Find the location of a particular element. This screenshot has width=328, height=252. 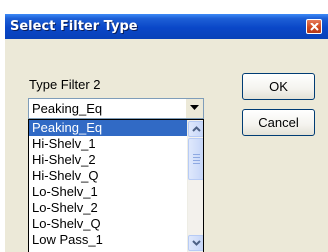

scroll-down-button is located at coordinates (195, 243).